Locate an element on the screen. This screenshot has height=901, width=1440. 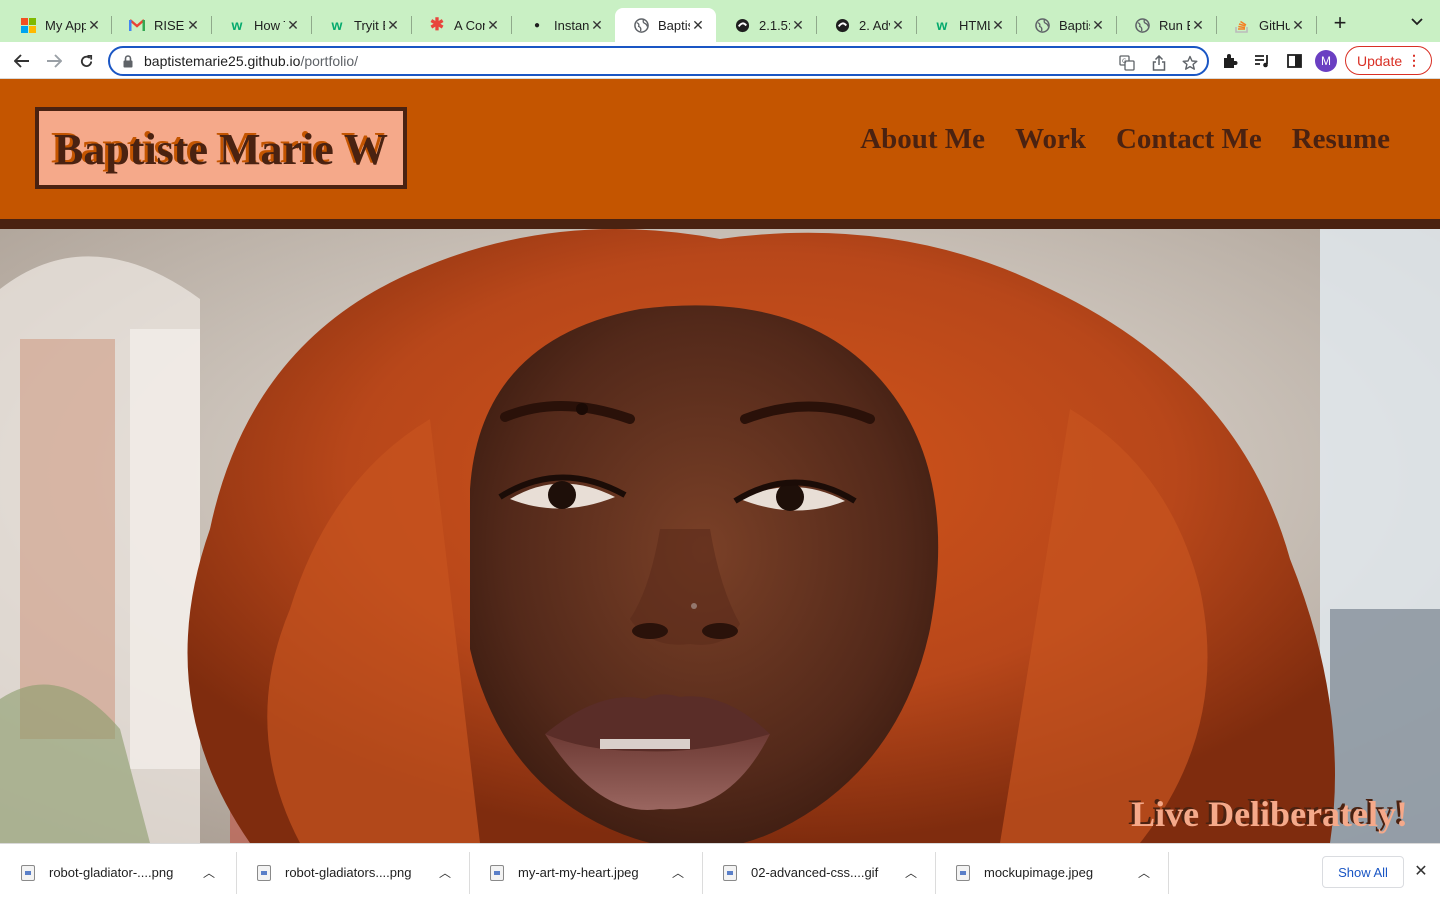
download-item: 02-advanced-css....gif ︿ is located at coordinates (818, 872).